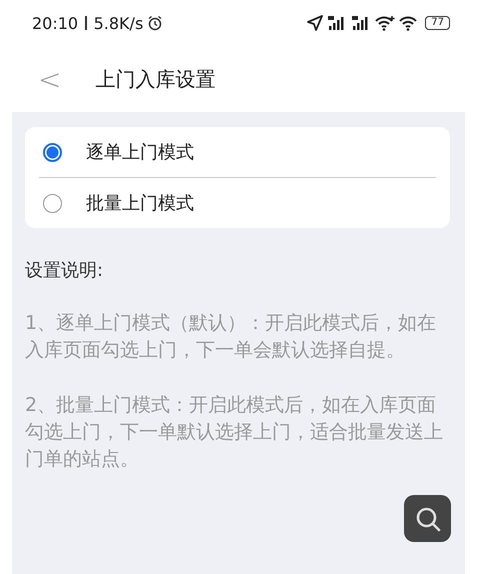 This screenshot has width=480, height=574. I want to click on network-speed: 5.8K/s, so click(119, 23).